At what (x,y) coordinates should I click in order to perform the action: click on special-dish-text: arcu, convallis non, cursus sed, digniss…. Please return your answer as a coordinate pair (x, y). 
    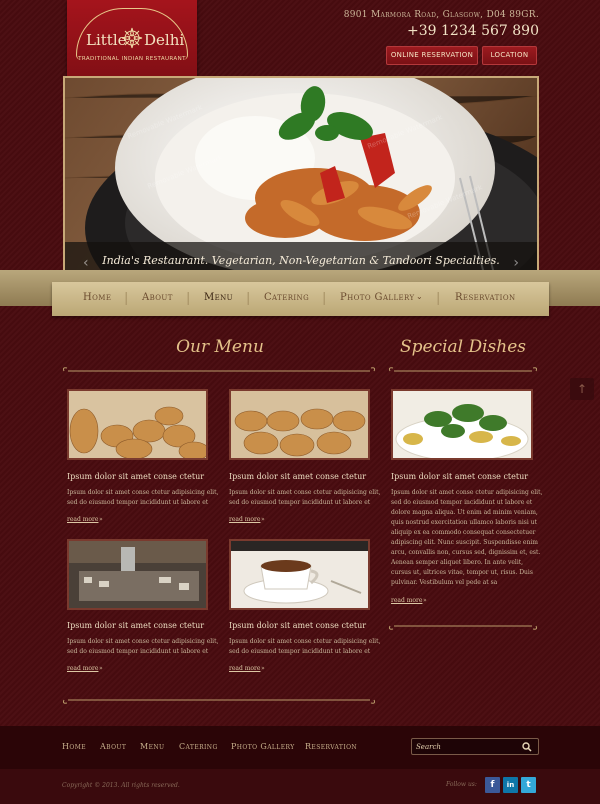
    Looking at the image, I should click on (466, 552).